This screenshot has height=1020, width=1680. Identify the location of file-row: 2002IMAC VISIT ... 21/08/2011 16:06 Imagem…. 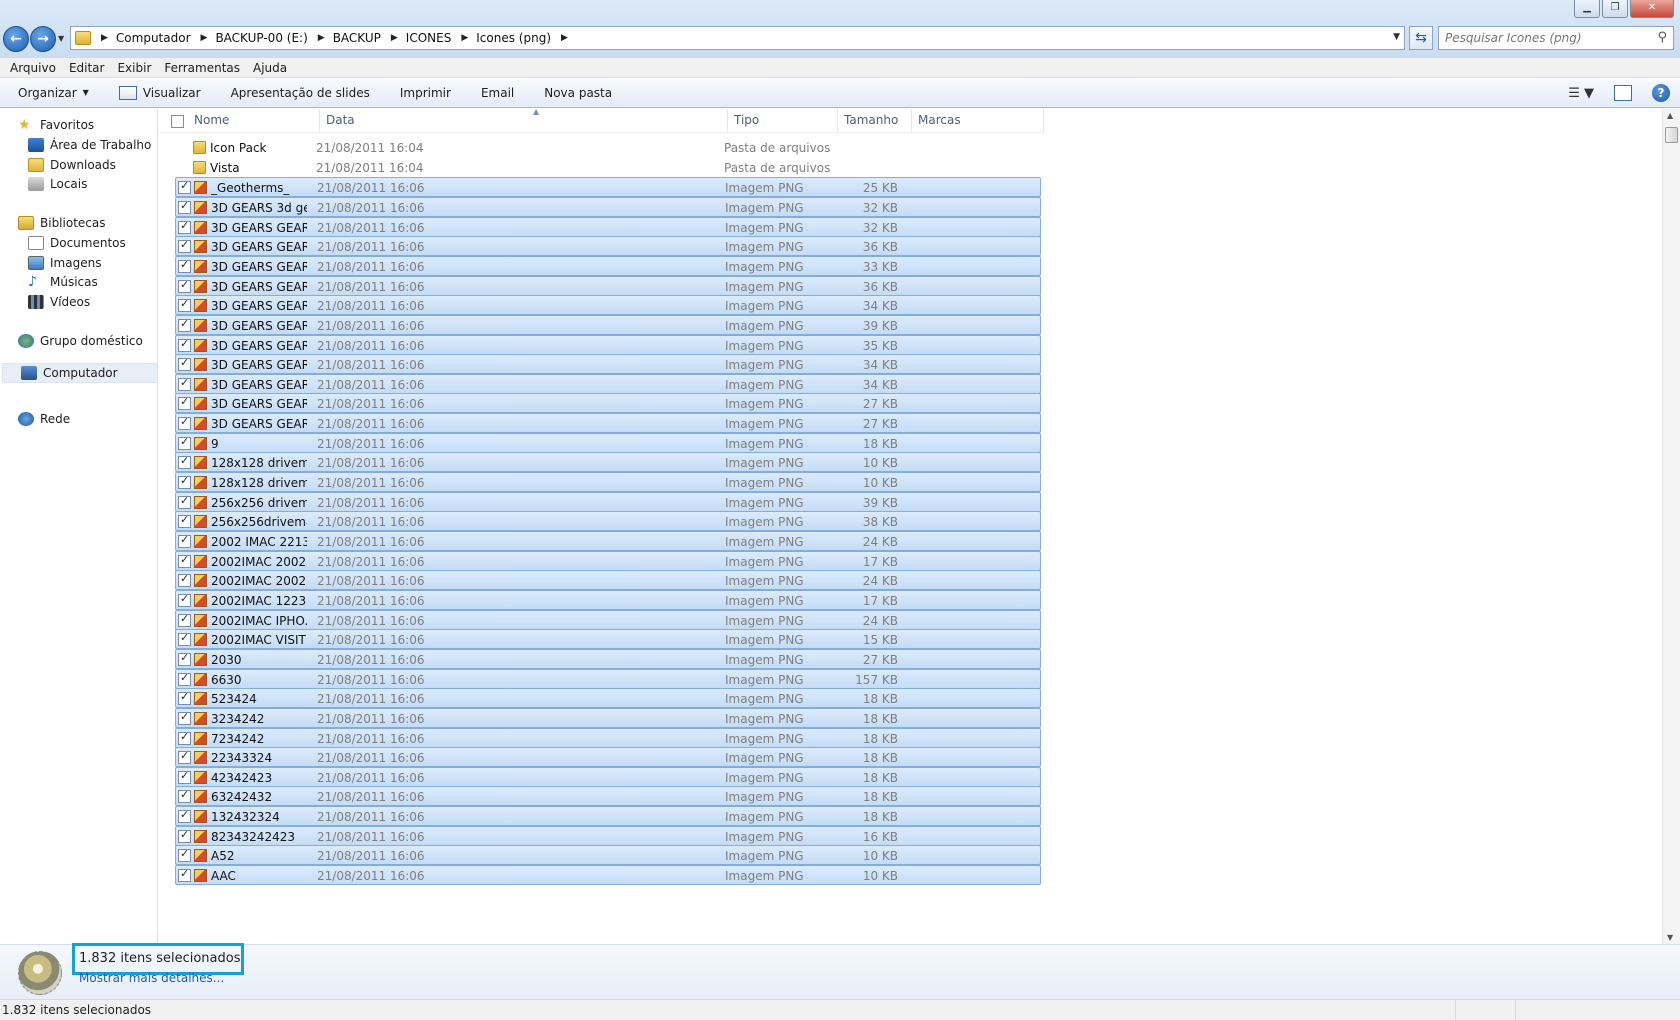
(608, 639).